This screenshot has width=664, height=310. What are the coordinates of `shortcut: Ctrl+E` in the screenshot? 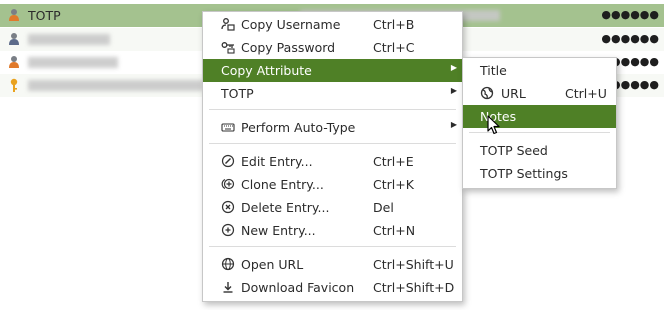 It's located at (393, 161).